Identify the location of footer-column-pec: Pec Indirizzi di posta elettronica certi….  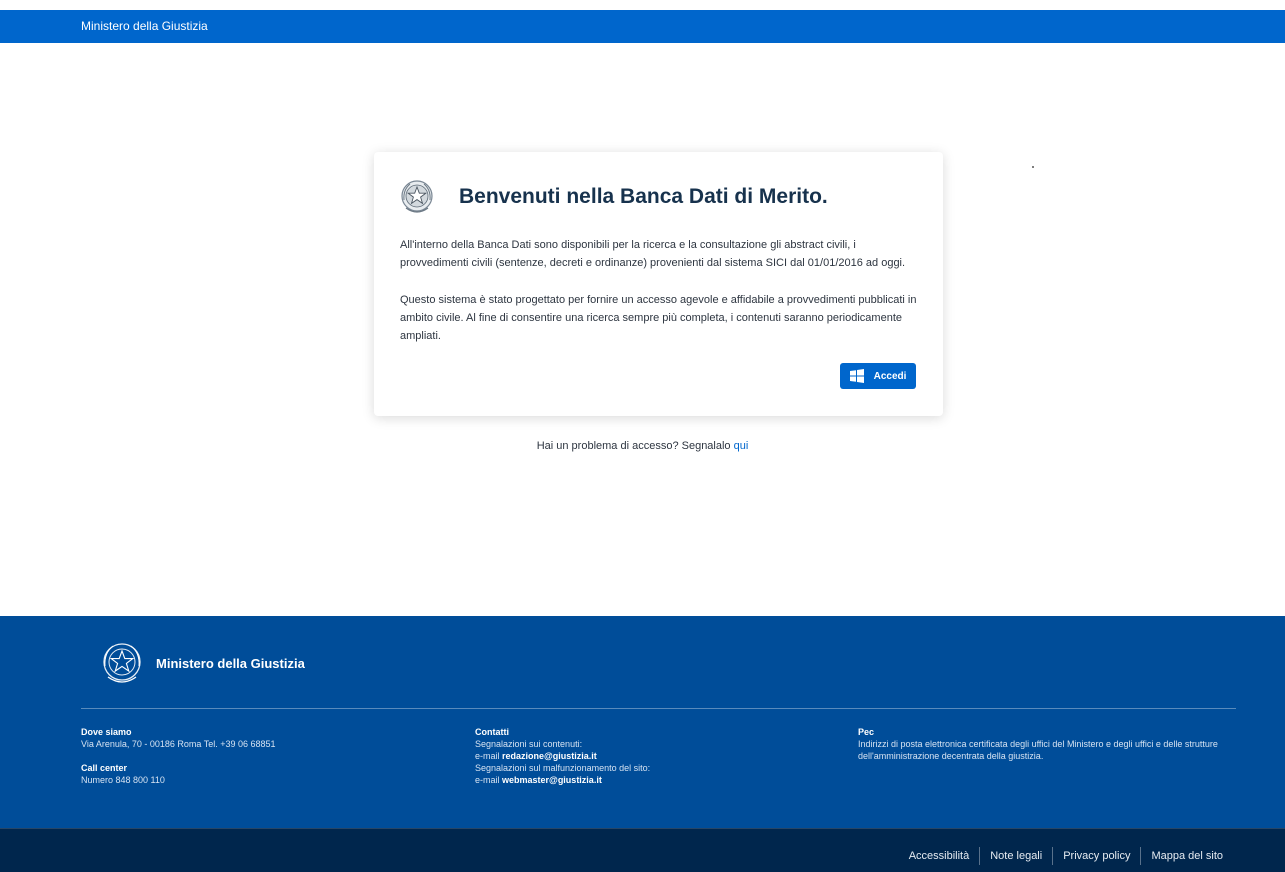
(1048, 744).